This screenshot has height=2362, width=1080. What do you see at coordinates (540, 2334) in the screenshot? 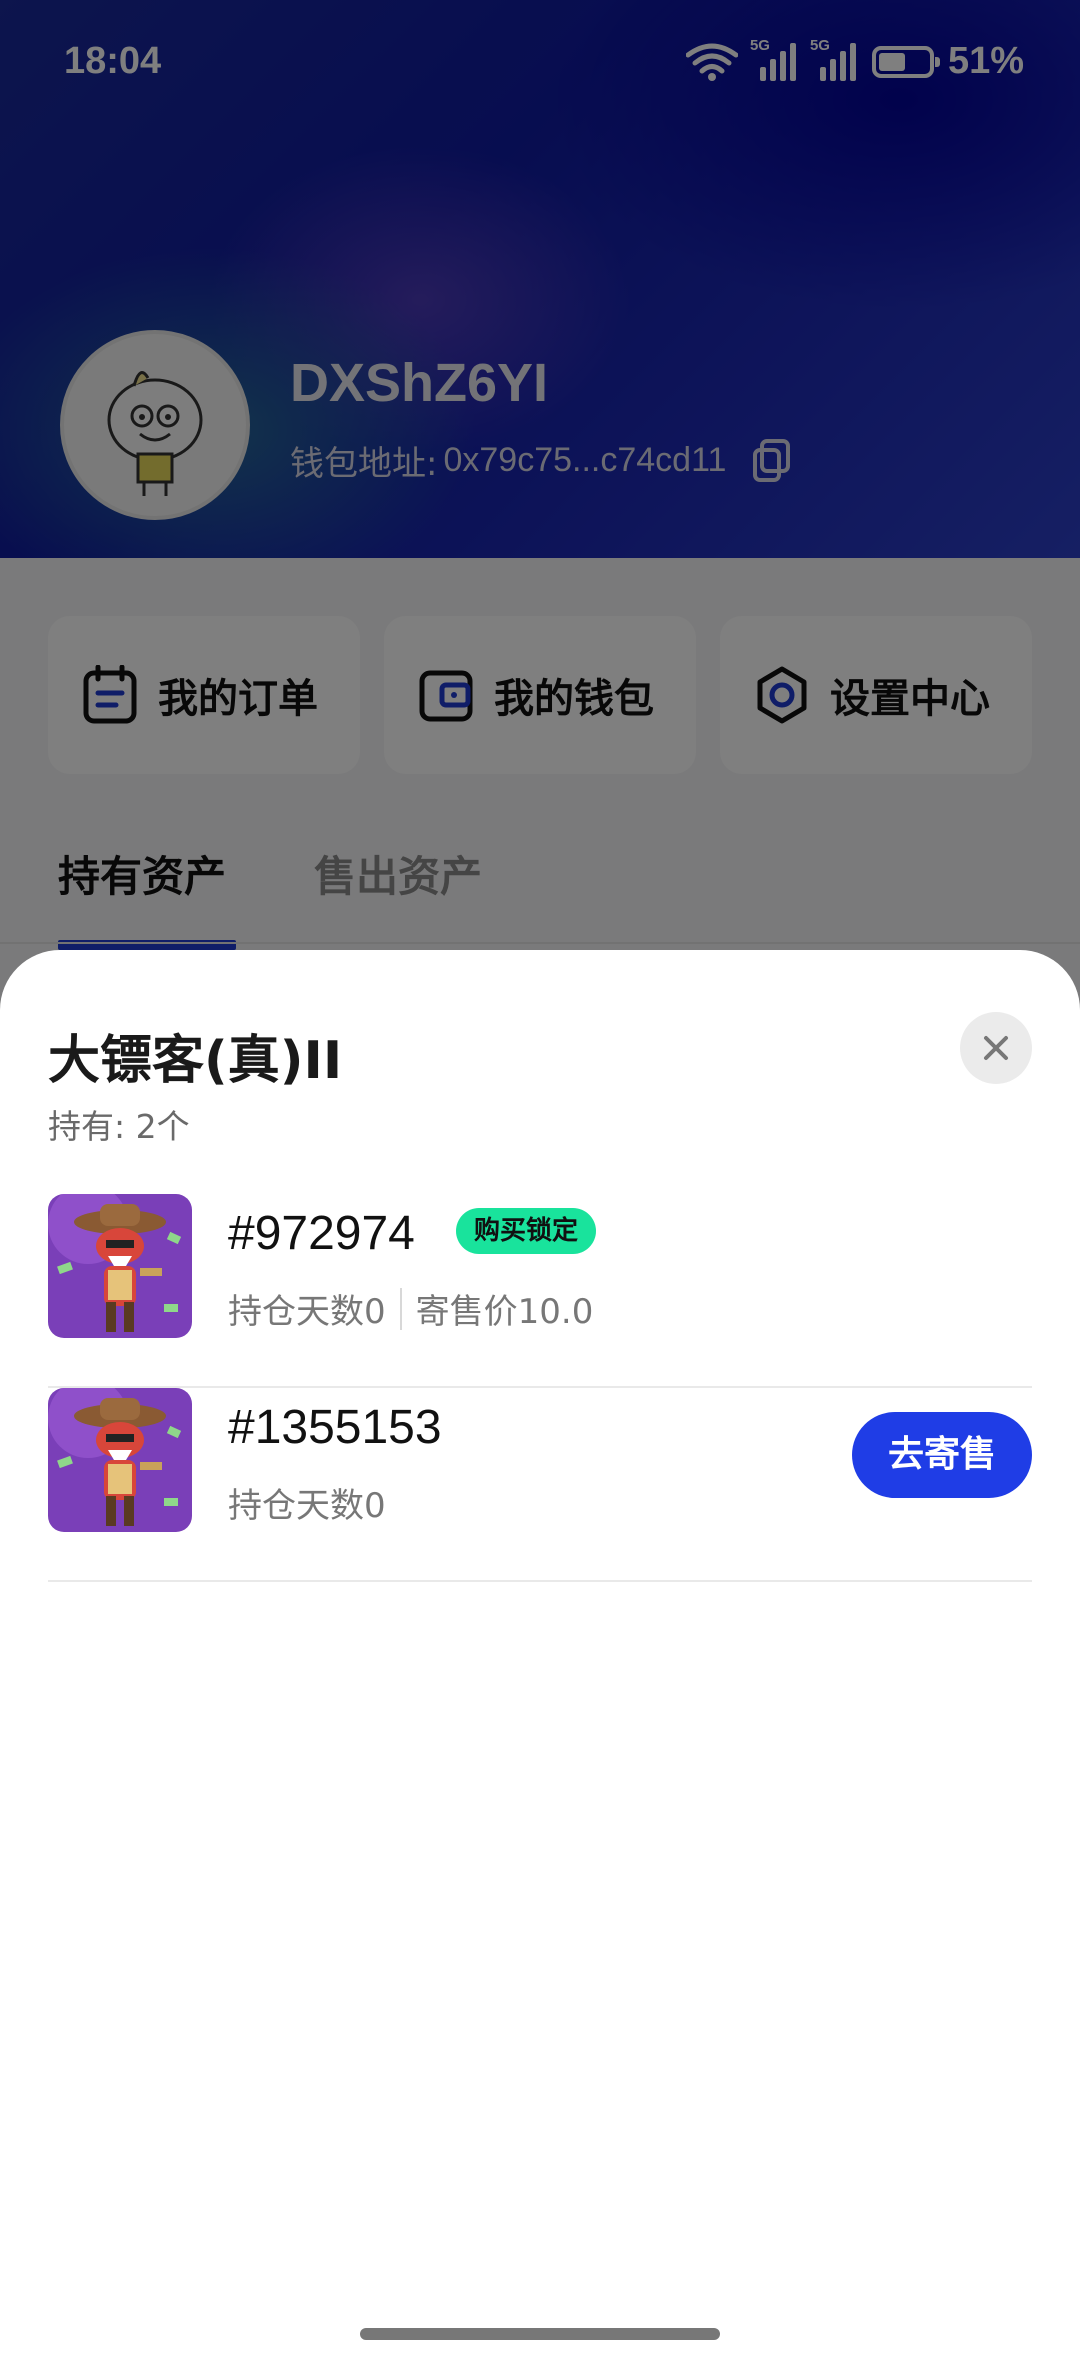
I see `home-indicator` at bounding box center [540, 2334].